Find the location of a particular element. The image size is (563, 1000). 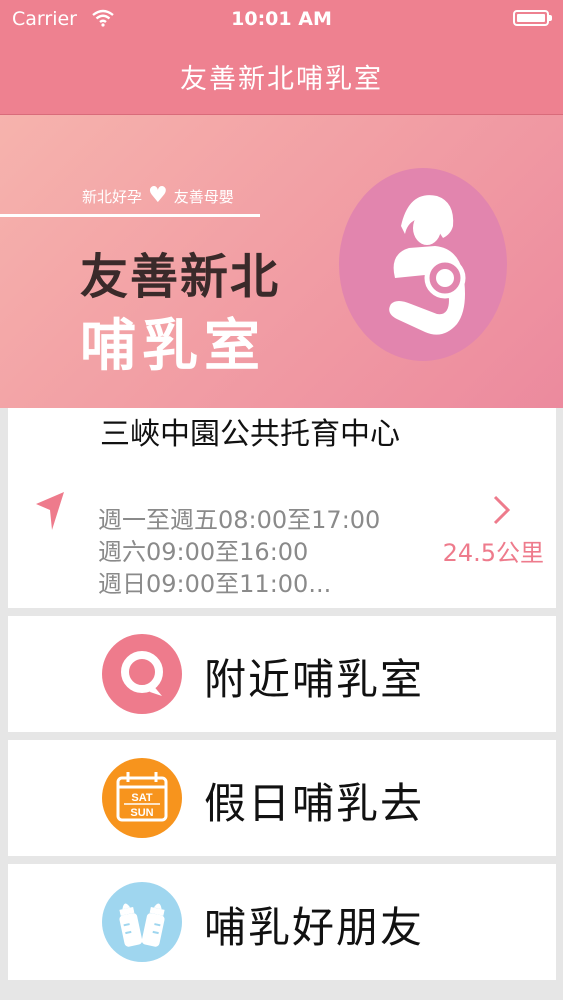

status-time: 10:01 AM is located at coordinates (281, 19).